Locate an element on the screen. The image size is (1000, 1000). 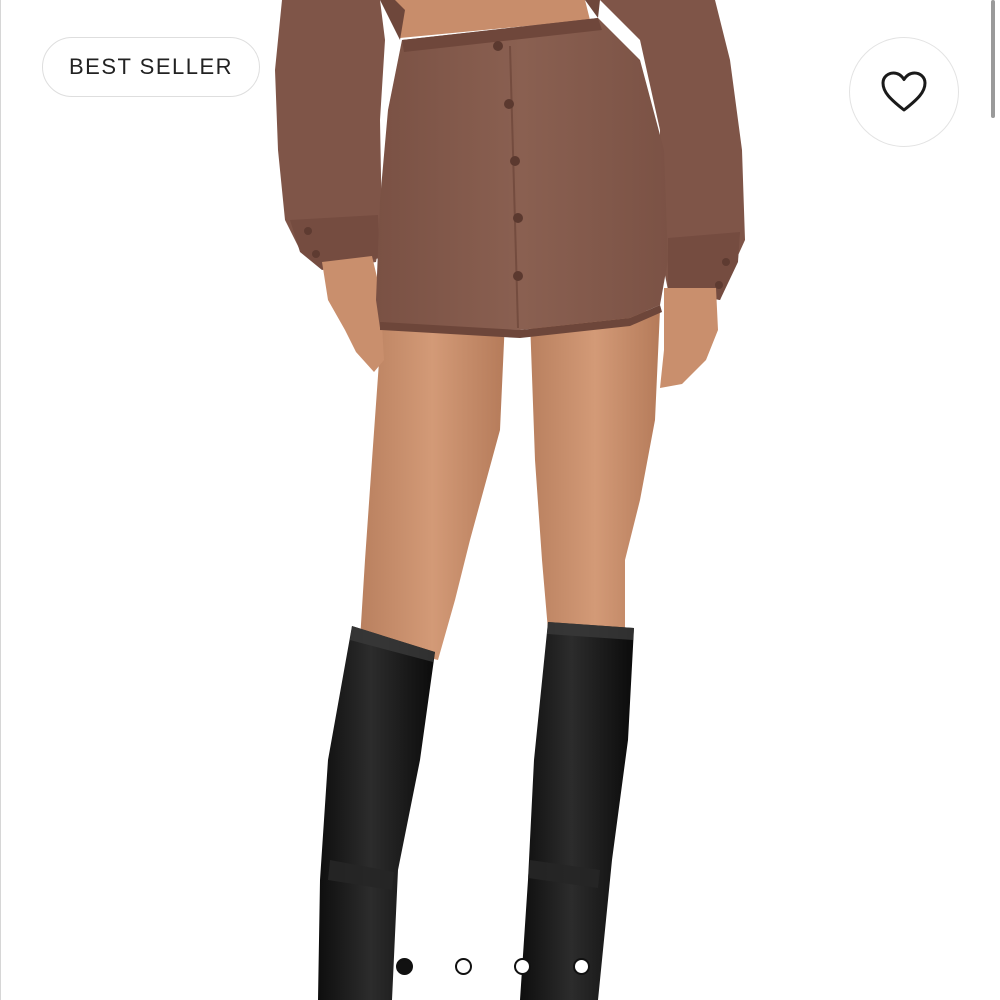
best-seller-badge: BEST SELLER is located at coordinates (151, 67).